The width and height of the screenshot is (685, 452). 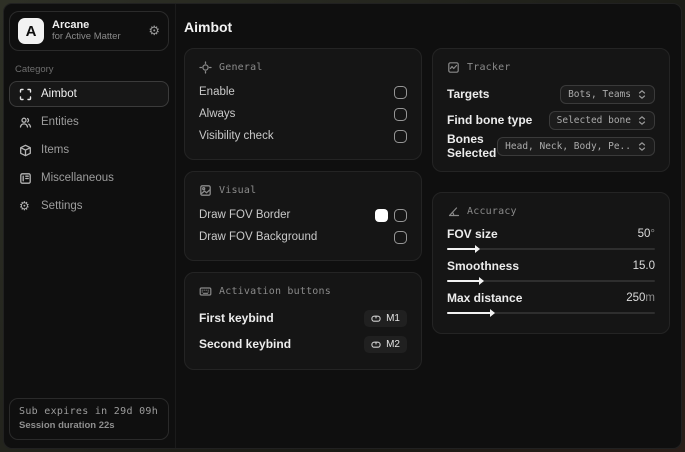 What do you see at coordinates (205, 67) in the screenshot?
I see `crosshair-icon` at bounding box center [205, 67].